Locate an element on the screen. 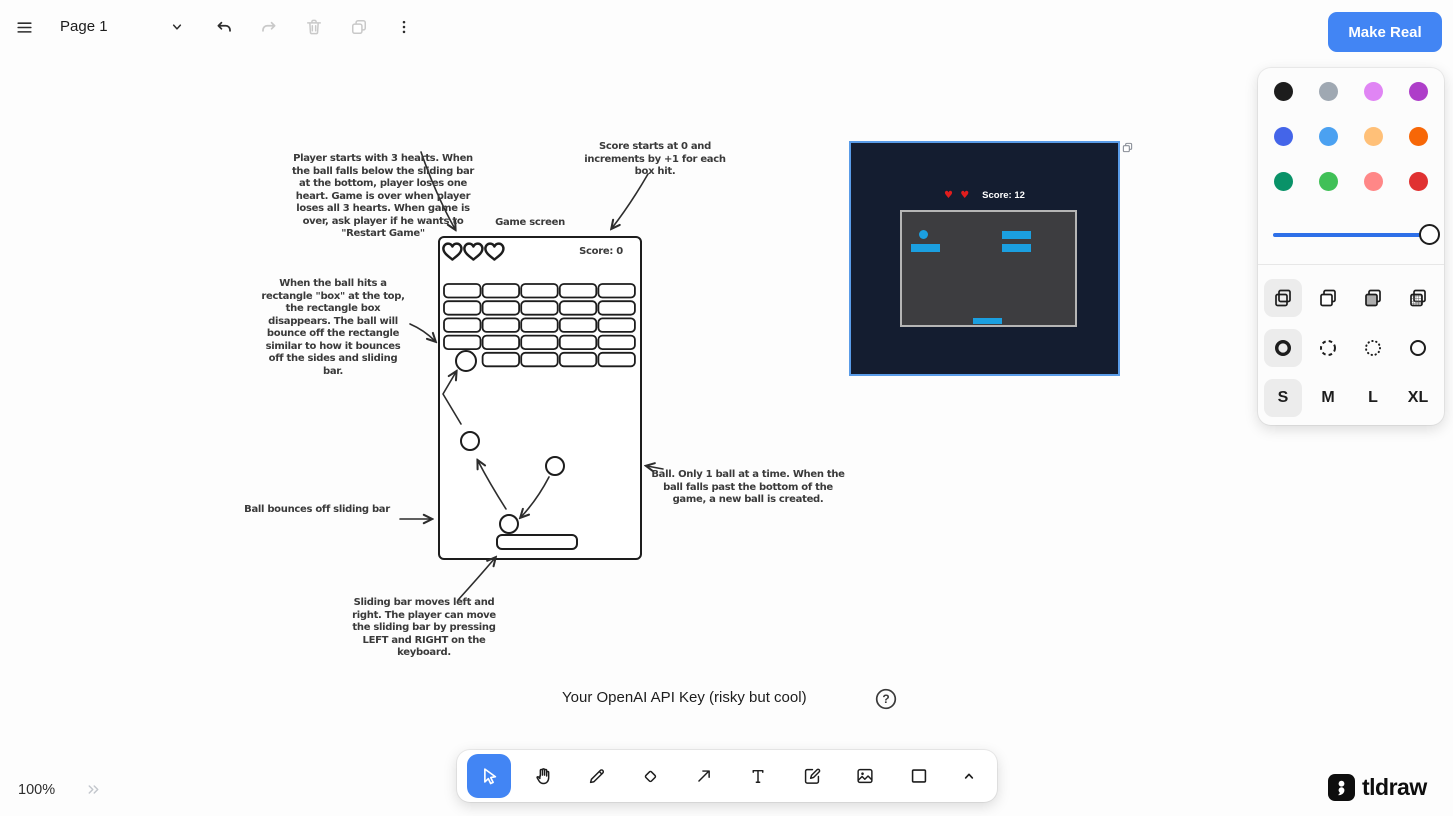 The height and width of the screenshot is (816, 1453). color-swatch-light-blue is located at coordinates (1328, 136).